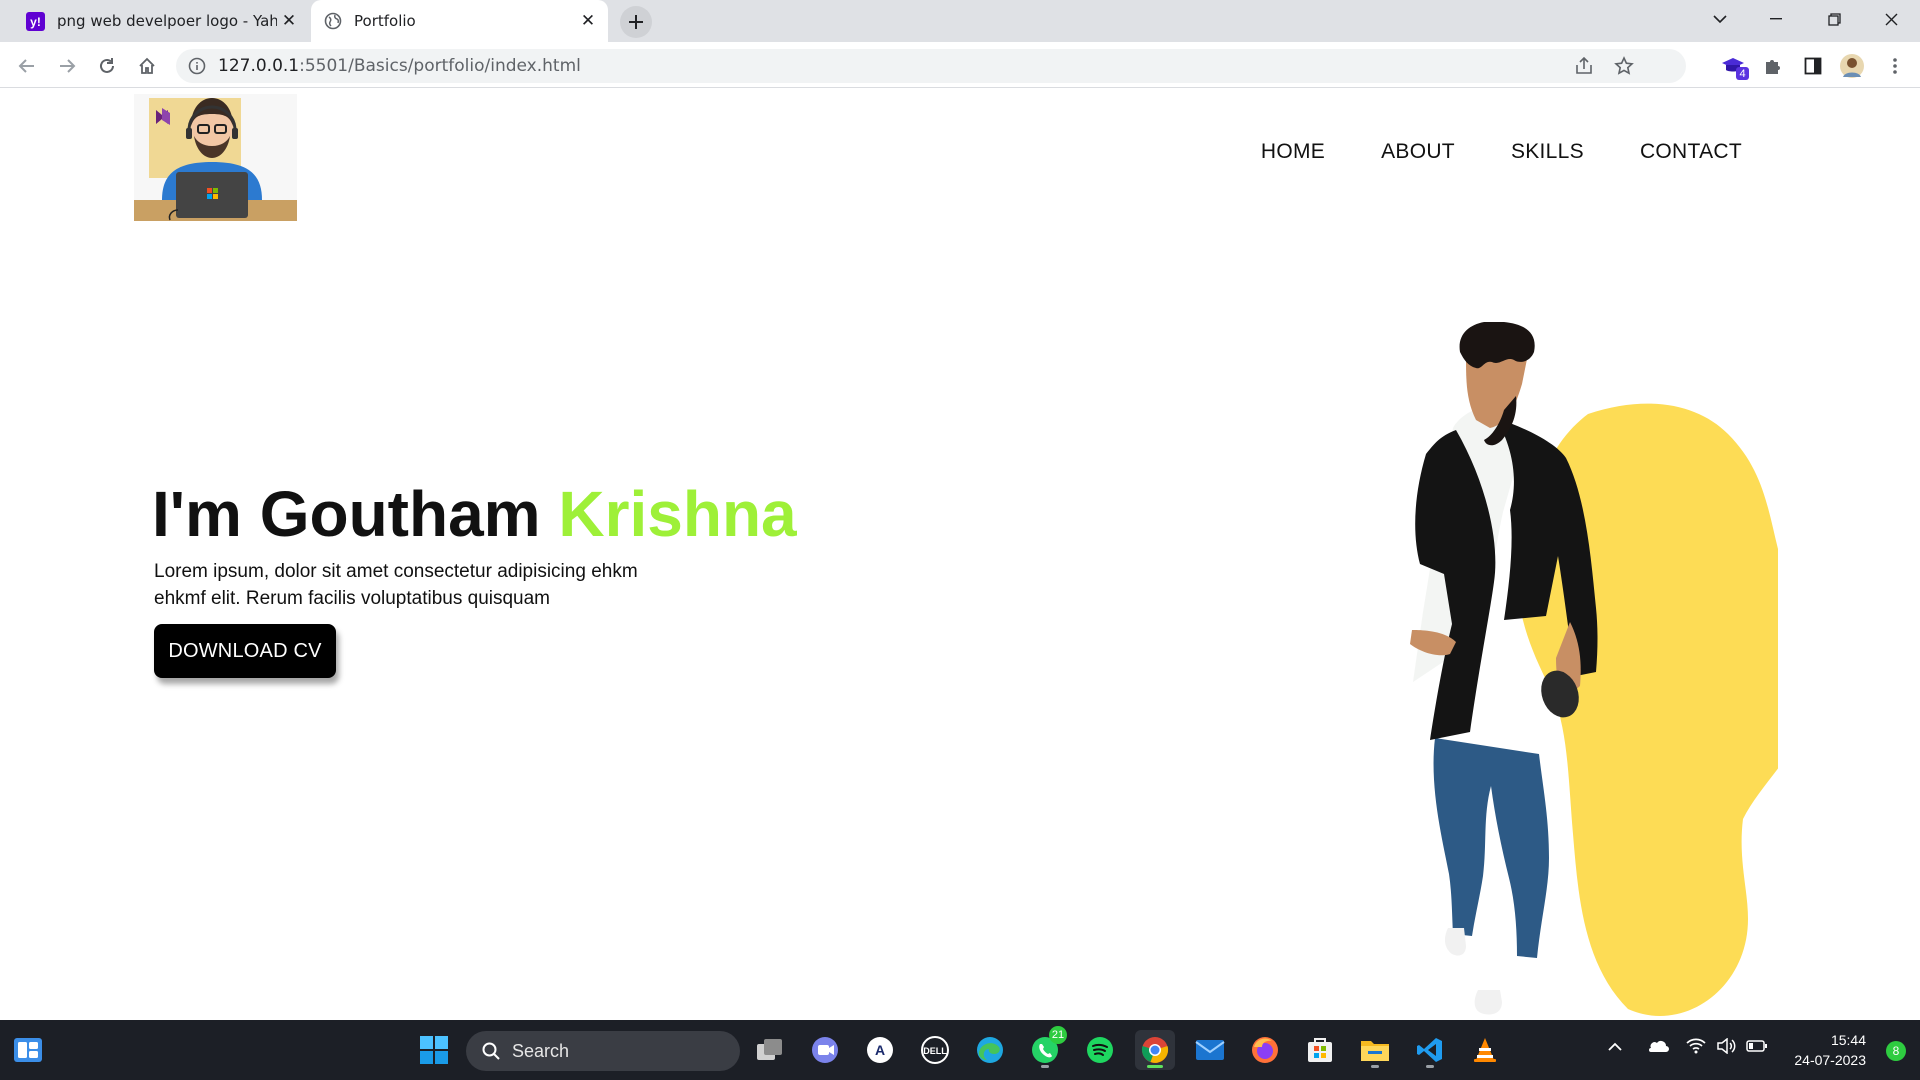 Image resolution: width=1920 pixels, height=1080 pixels. Describe the element at coordinates (541, 1050) in the screenshot. I see `search-label: Search` at that location.